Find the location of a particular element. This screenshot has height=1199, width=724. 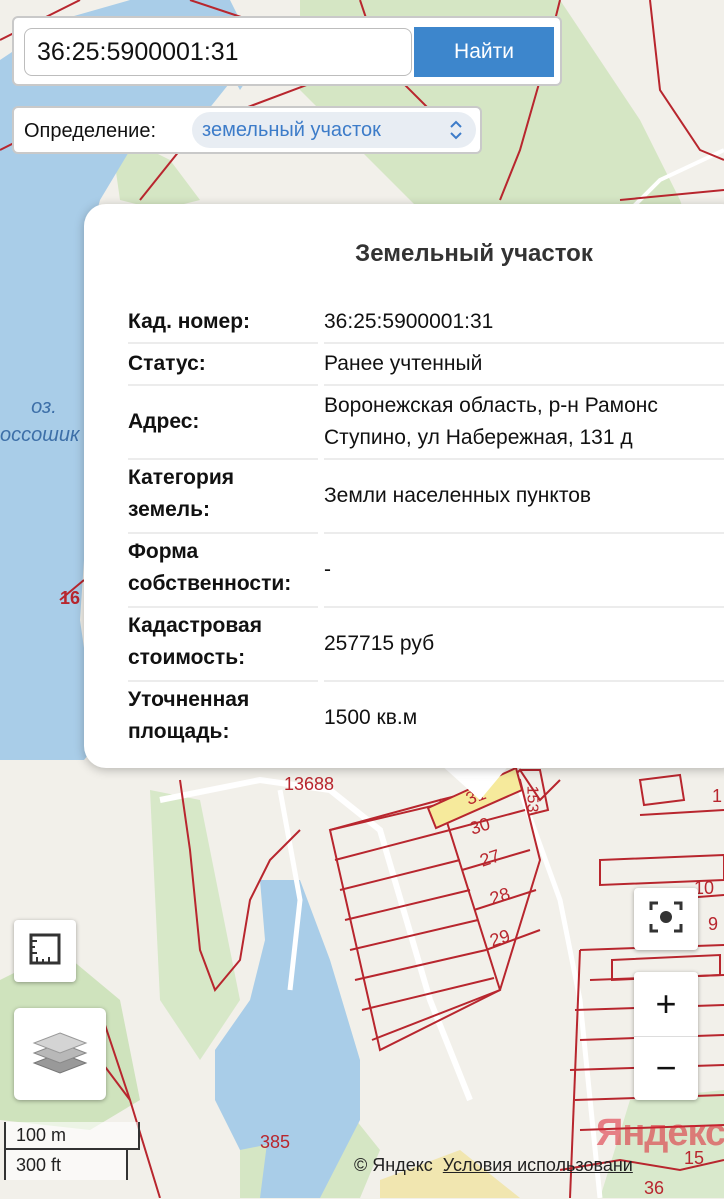

parcel-number-1: 1 is located at coordinates (717, 796).